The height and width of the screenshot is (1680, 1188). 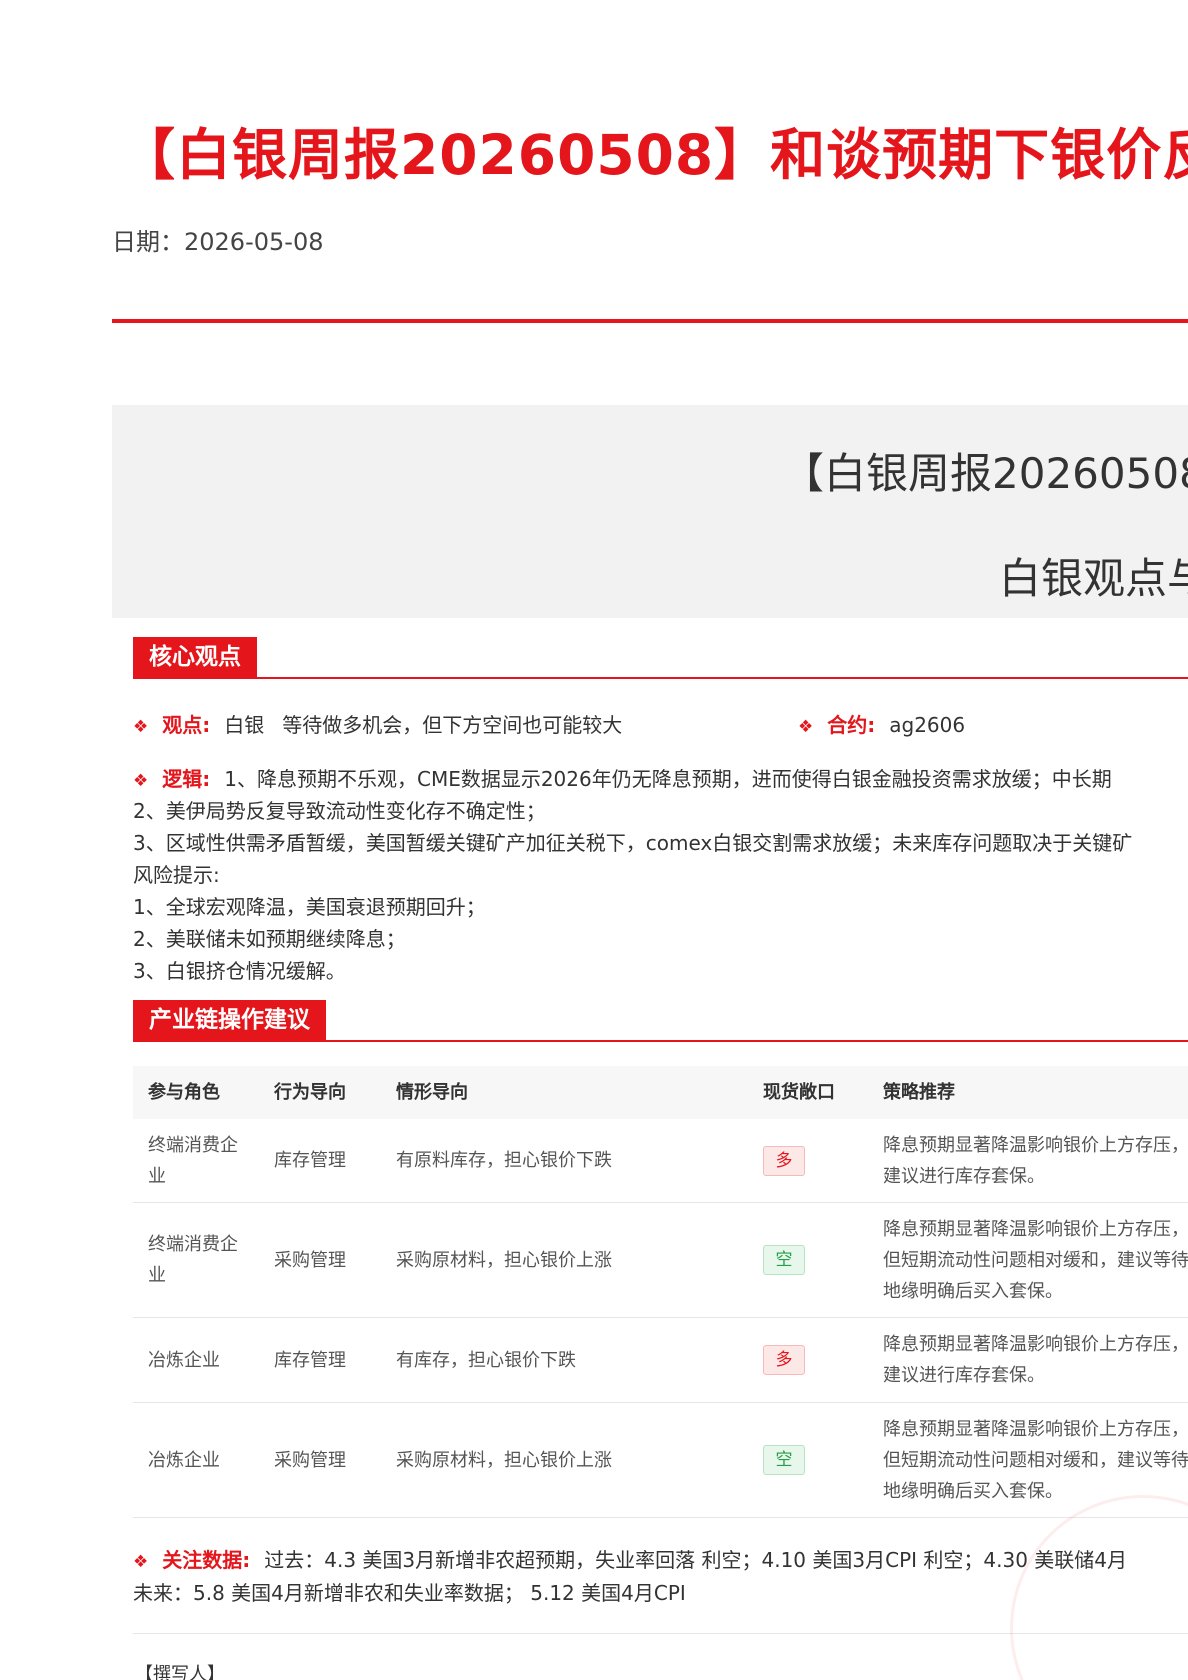 I want to click on banner-subtitle: 白银观点与, so click(x=1093, y=578).